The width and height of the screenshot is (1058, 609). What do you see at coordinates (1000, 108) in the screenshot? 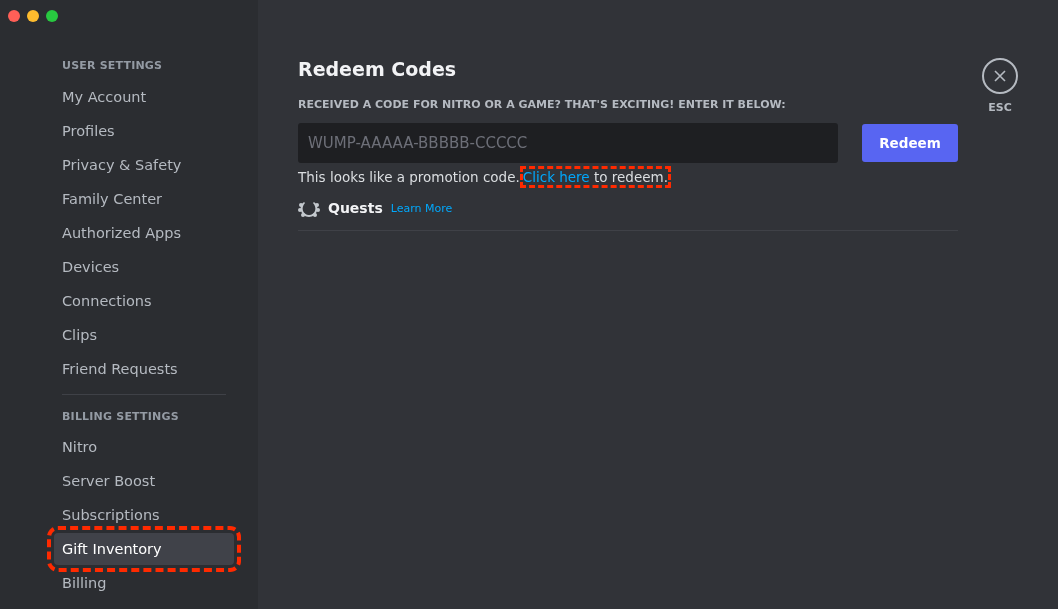
I see `esc-label: ESC` at bounding box center [1000, 108].